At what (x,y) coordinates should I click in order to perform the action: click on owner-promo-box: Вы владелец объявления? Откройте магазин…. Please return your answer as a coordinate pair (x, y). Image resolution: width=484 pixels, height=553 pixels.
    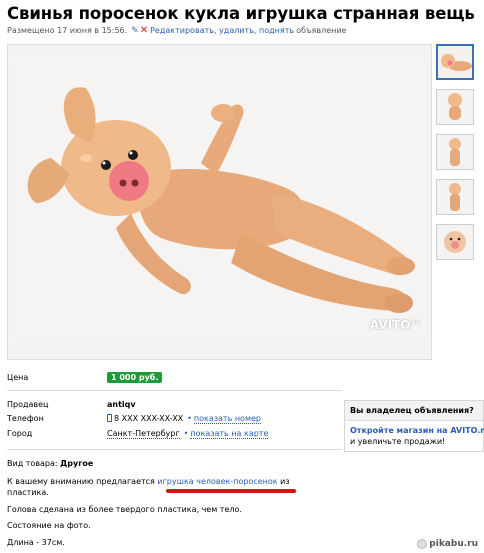
    Looking at the image, I should click on (414, 426).